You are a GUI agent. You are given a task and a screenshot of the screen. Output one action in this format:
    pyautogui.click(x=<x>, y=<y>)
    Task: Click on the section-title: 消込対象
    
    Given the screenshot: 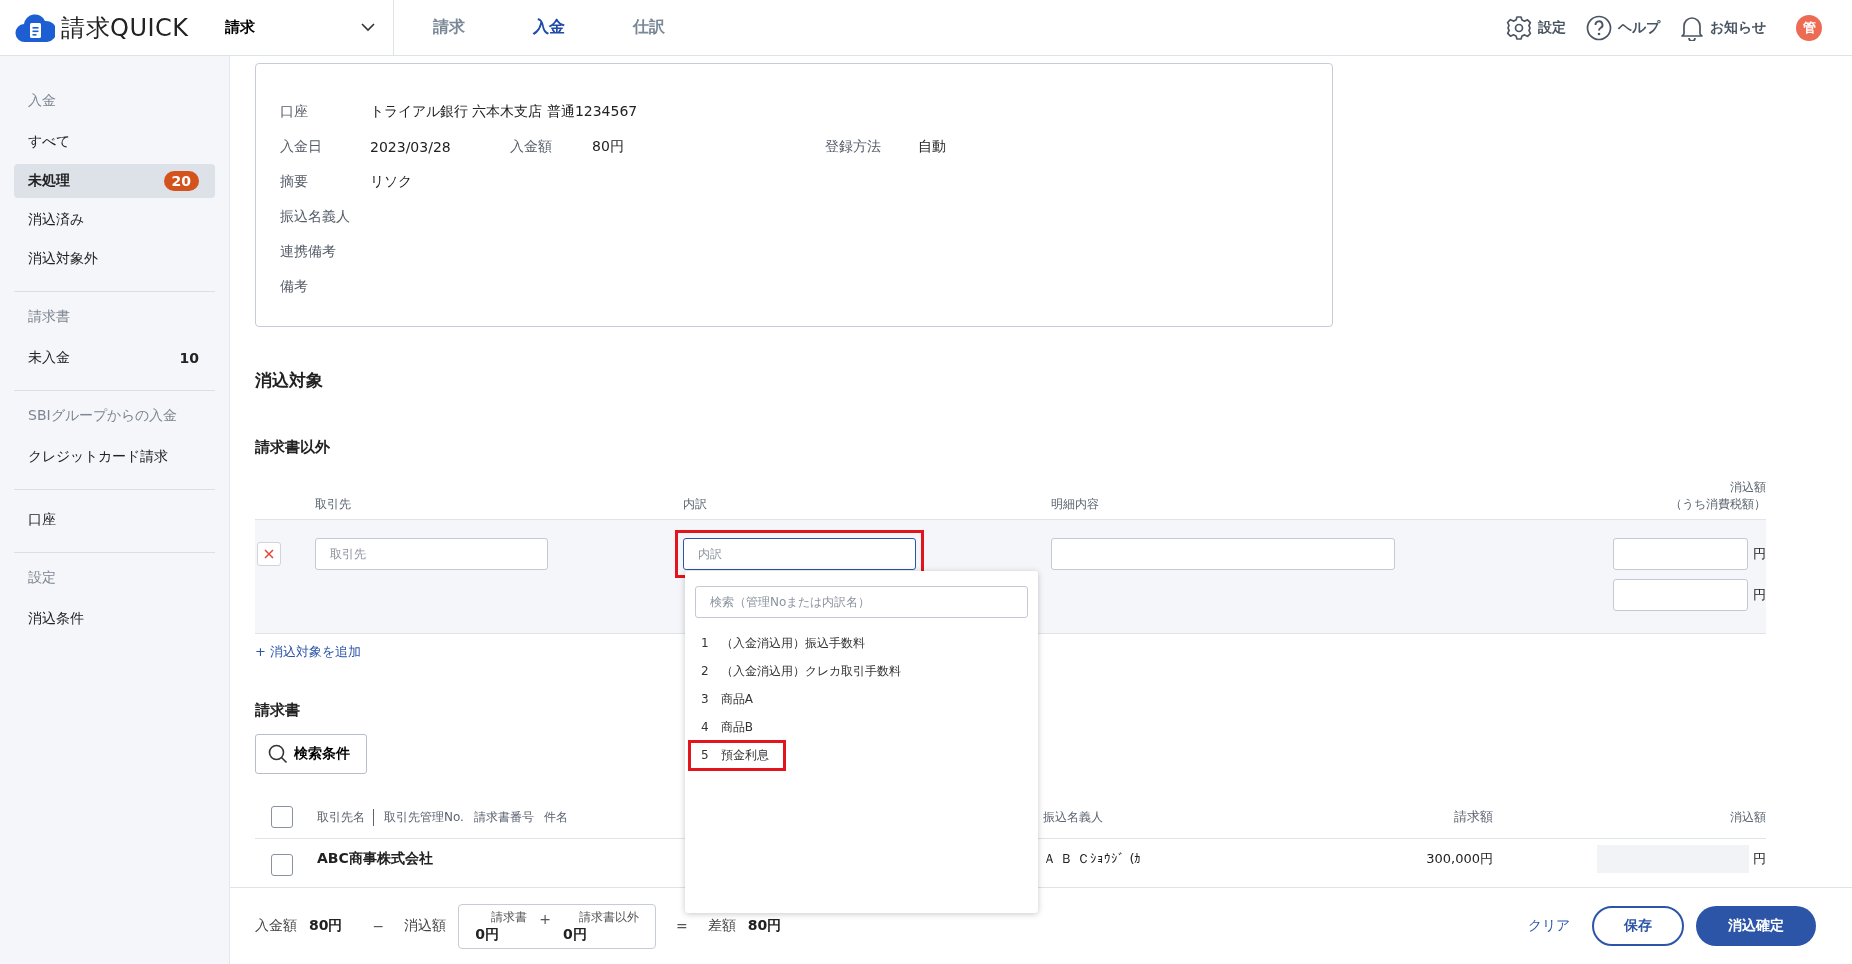 What is the action you would take?
    pyautogui.click(x=289, y=380)
    